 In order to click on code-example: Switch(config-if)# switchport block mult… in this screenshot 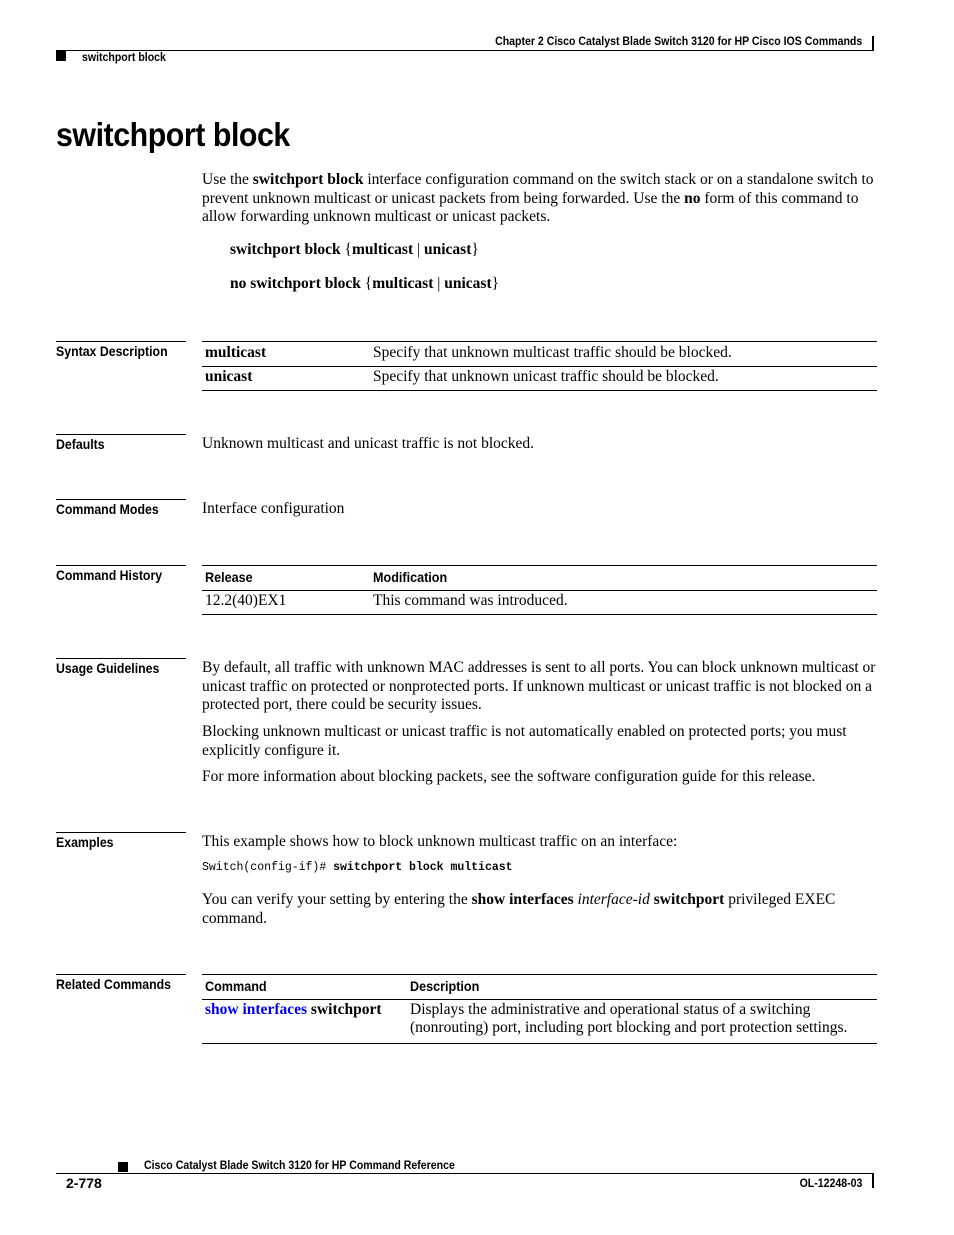, I will do `click(357, 867)`.